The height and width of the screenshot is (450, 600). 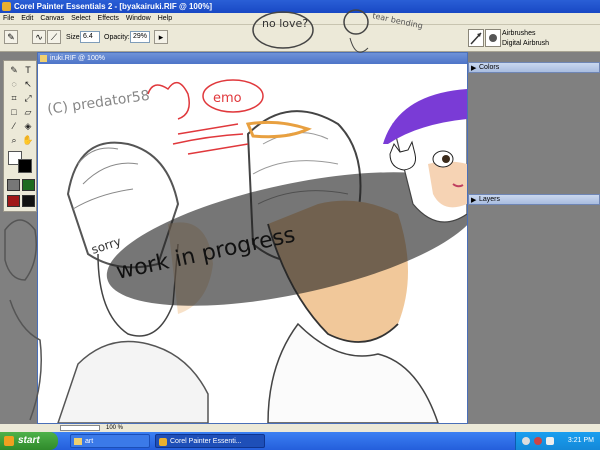 I want to click on clock: 3:21 PM, so click(x=581, y=440).